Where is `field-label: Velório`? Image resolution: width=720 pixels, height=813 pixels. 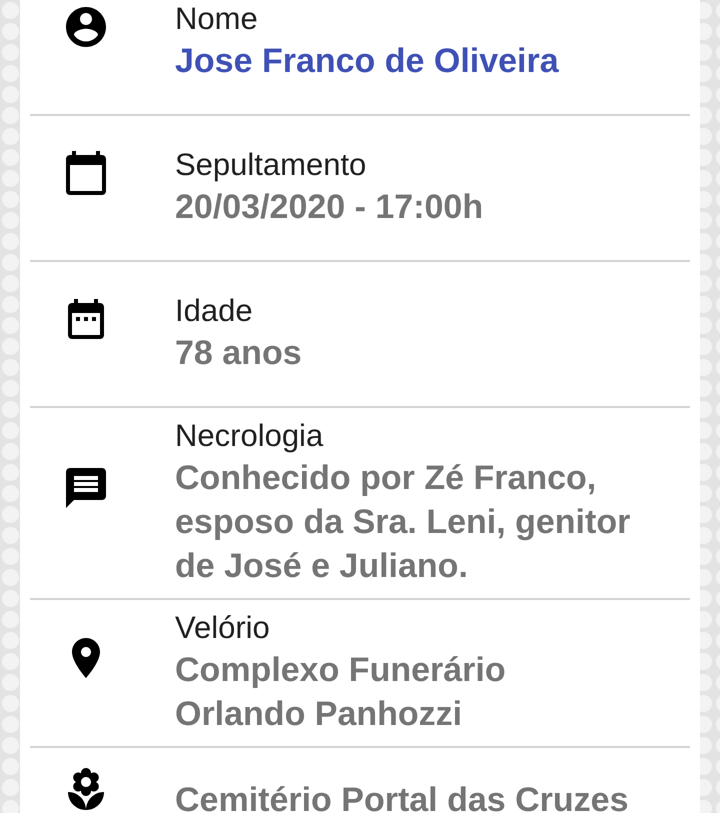 field-label: Velório is located at coordinates (223, 628).